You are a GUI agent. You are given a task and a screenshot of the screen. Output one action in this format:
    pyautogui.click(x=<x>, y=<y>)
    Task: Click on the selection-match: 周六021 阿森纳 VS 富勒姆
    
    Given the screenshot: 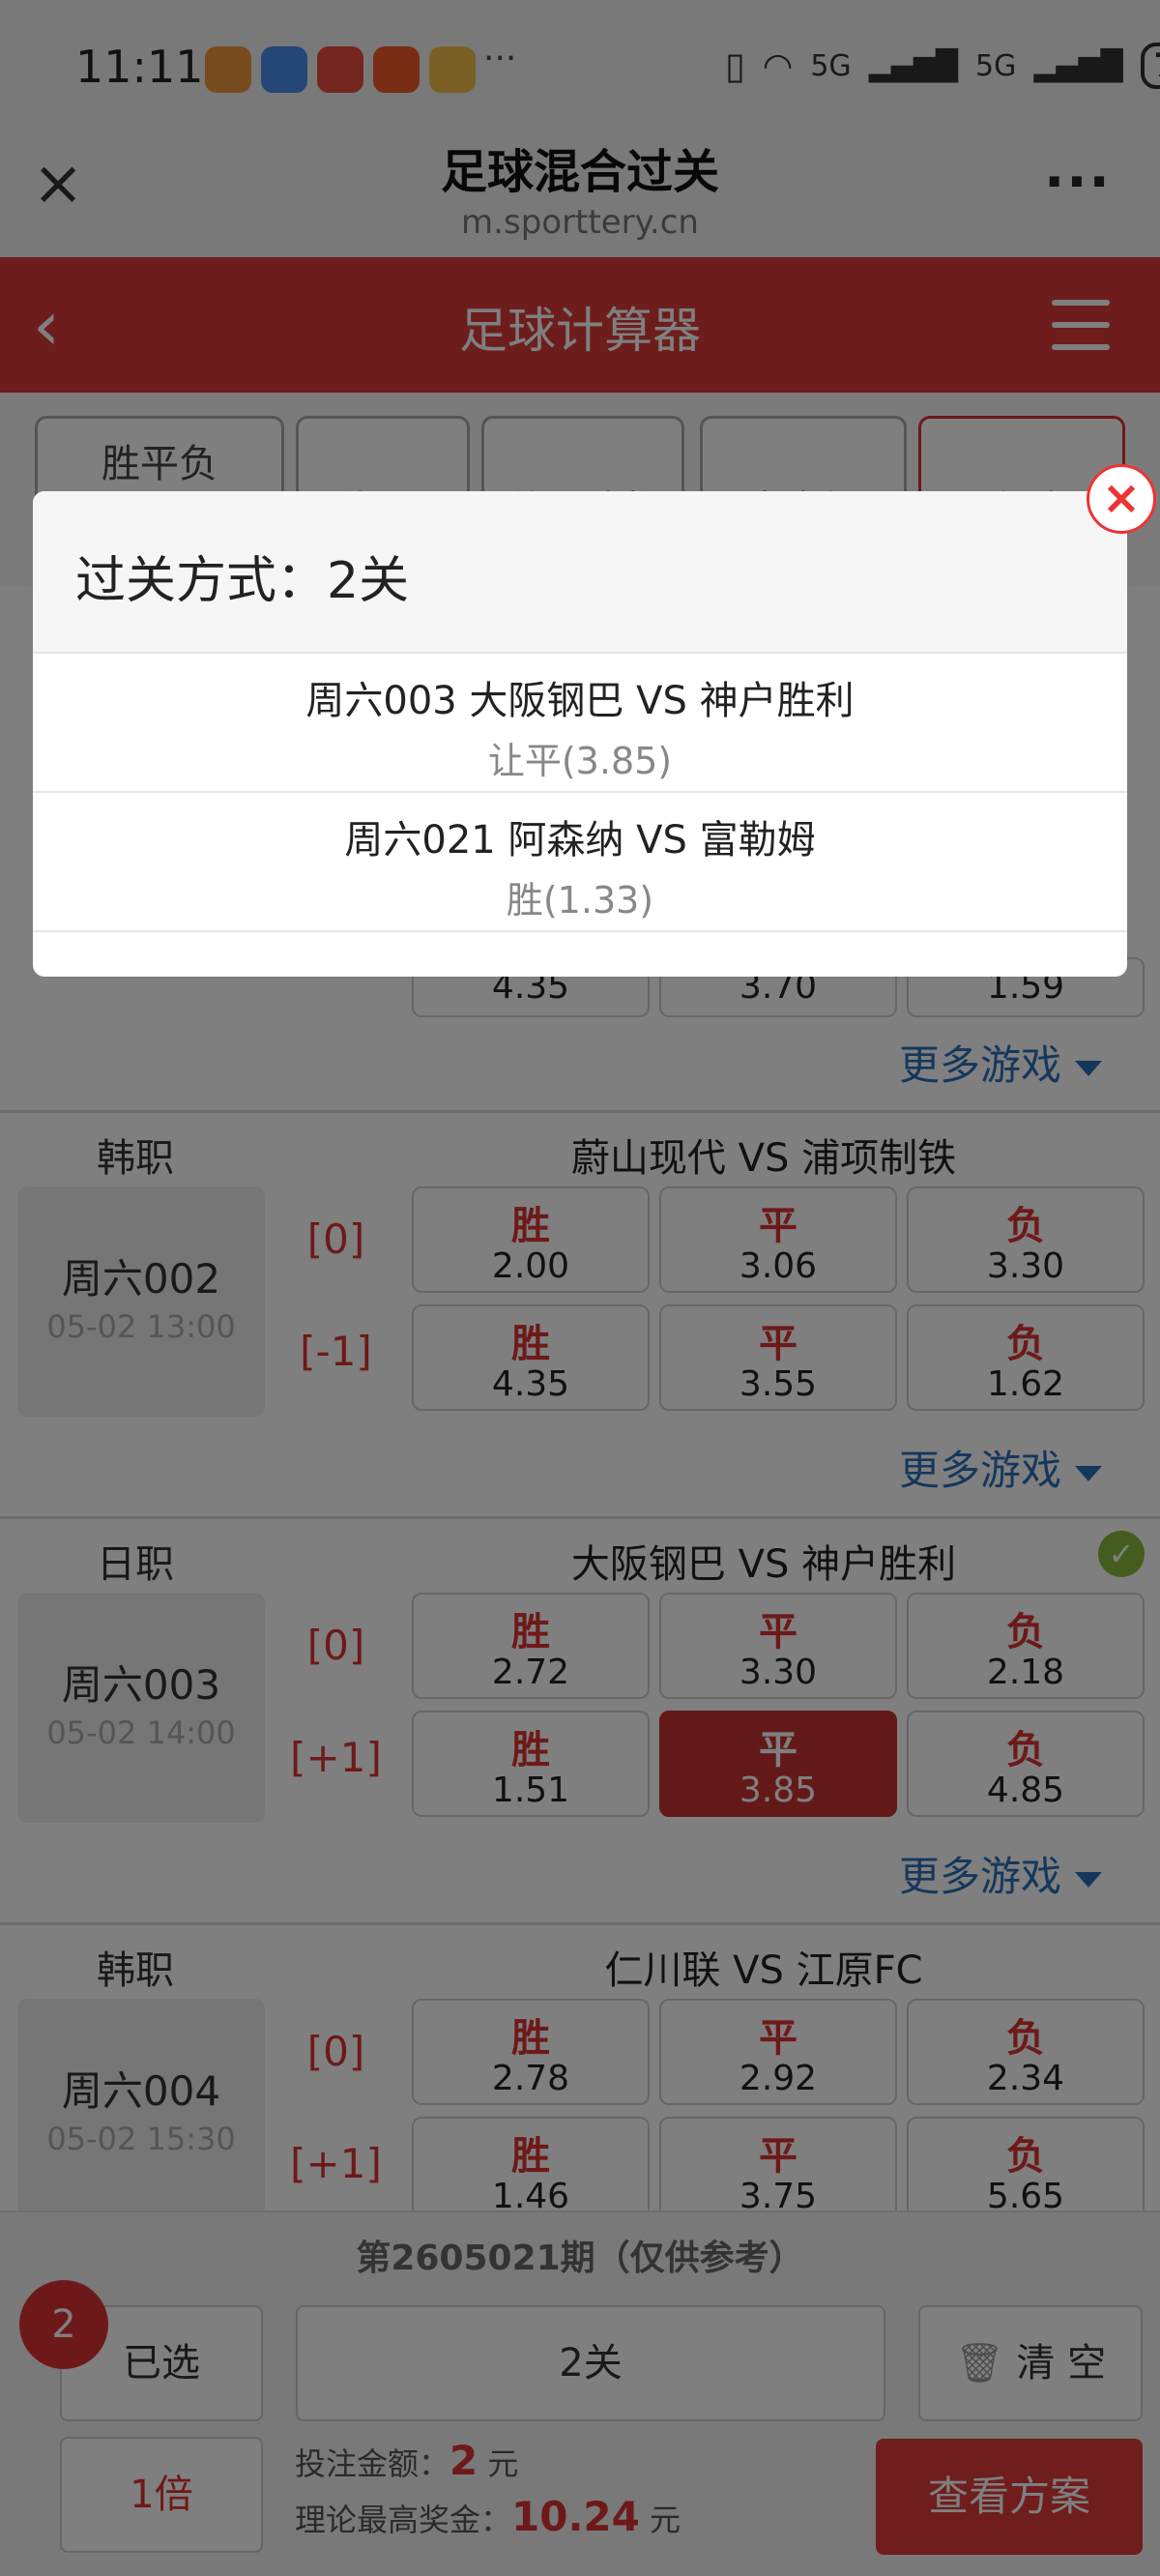 What is the action you would take?
    pyautogui.click(x=580, y=840)
    